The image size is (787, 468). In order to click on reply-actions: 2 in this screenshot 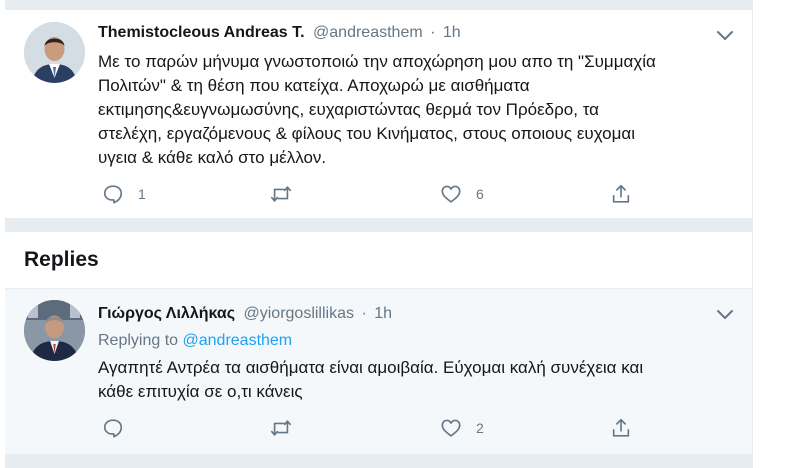, I will do `click(378, 428)`.